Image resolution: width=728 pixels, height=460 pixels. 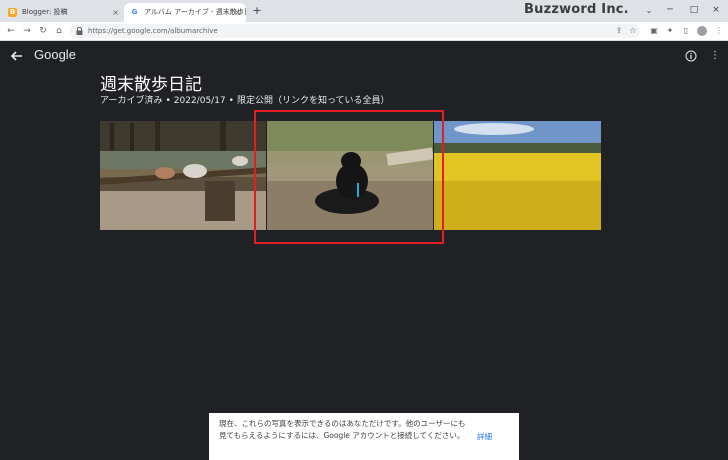 I want to click on tab-blogger: B Blogger: 投稿 ×, so click(x=63, y=12).